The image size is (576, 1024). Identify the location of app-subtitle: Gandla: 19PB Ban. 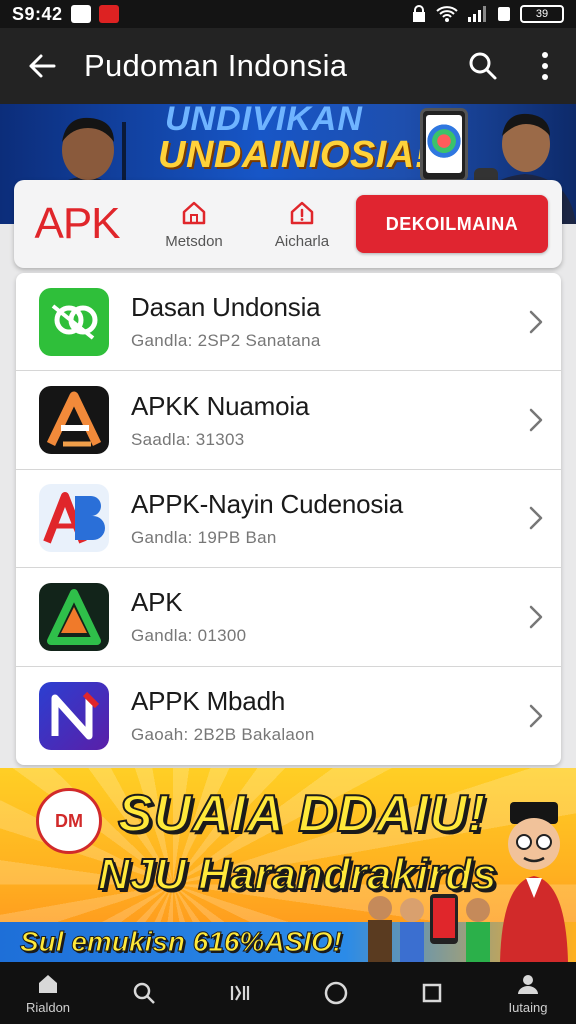
(204, 537).